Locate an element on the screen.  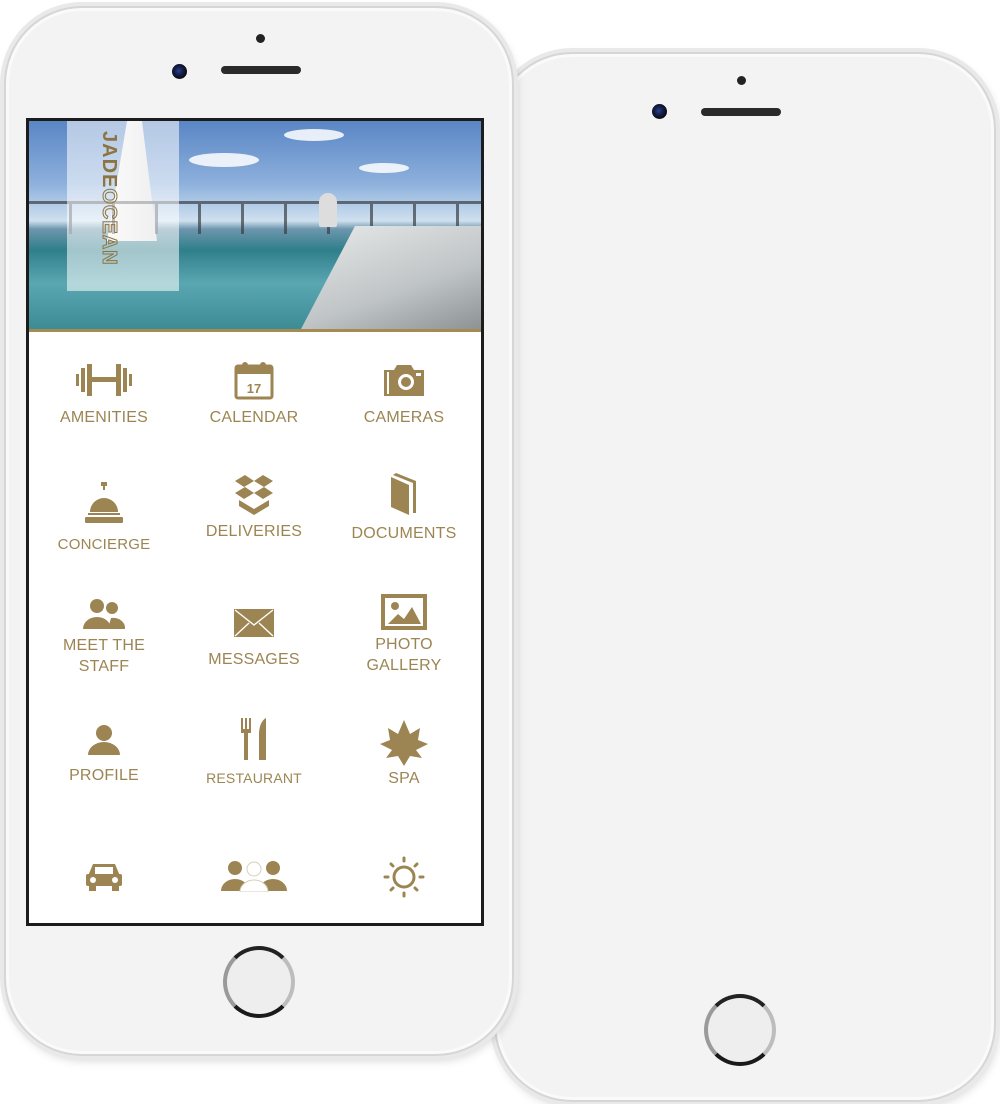
menu-item-valet is located at coordinates (104, 876).